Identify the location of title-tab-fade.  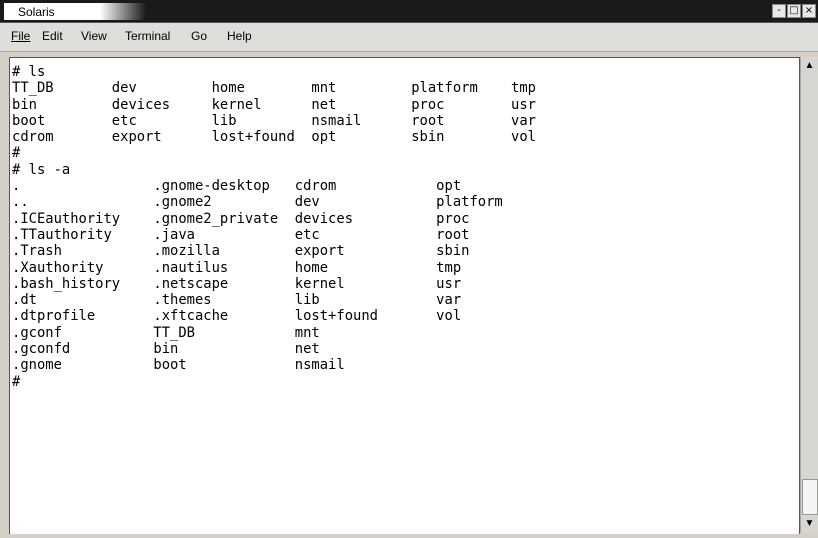
(123, 11).